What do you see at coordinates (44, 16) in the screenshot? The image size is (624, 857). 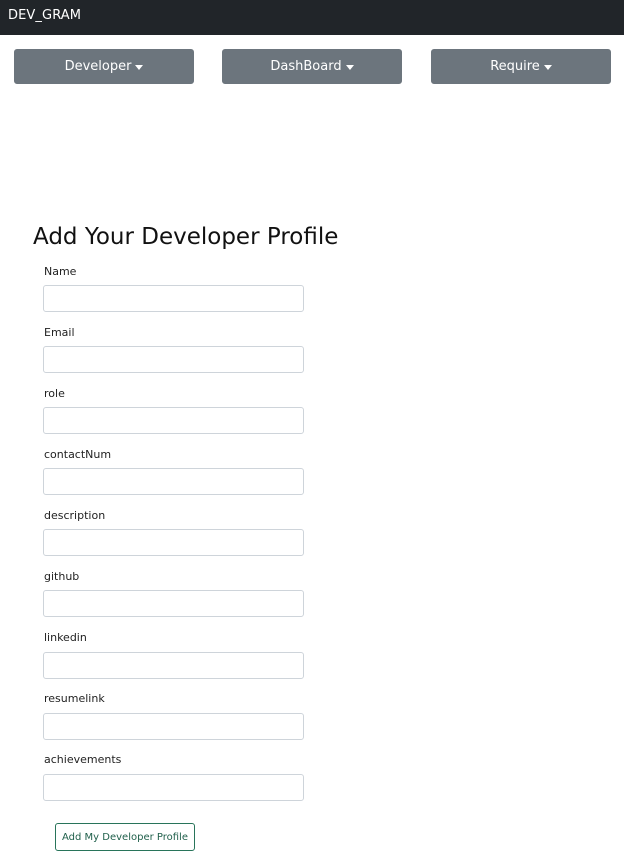 I see `brand-logo-text: DEV_GRAM` at bounding box center [44, 16].